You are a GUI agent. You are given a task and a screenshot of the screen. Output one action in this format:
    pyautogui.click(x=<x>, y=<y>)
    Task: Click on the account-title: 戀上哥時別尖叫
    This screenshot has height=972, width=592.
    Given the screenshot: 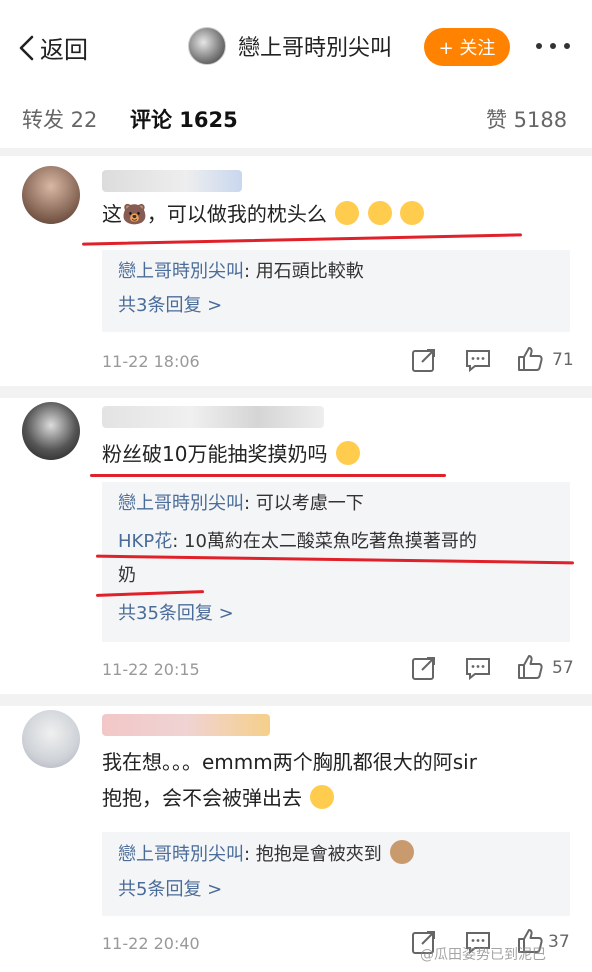 What is the action you would take?
    pyautogui.click(x=290, y=46)
    